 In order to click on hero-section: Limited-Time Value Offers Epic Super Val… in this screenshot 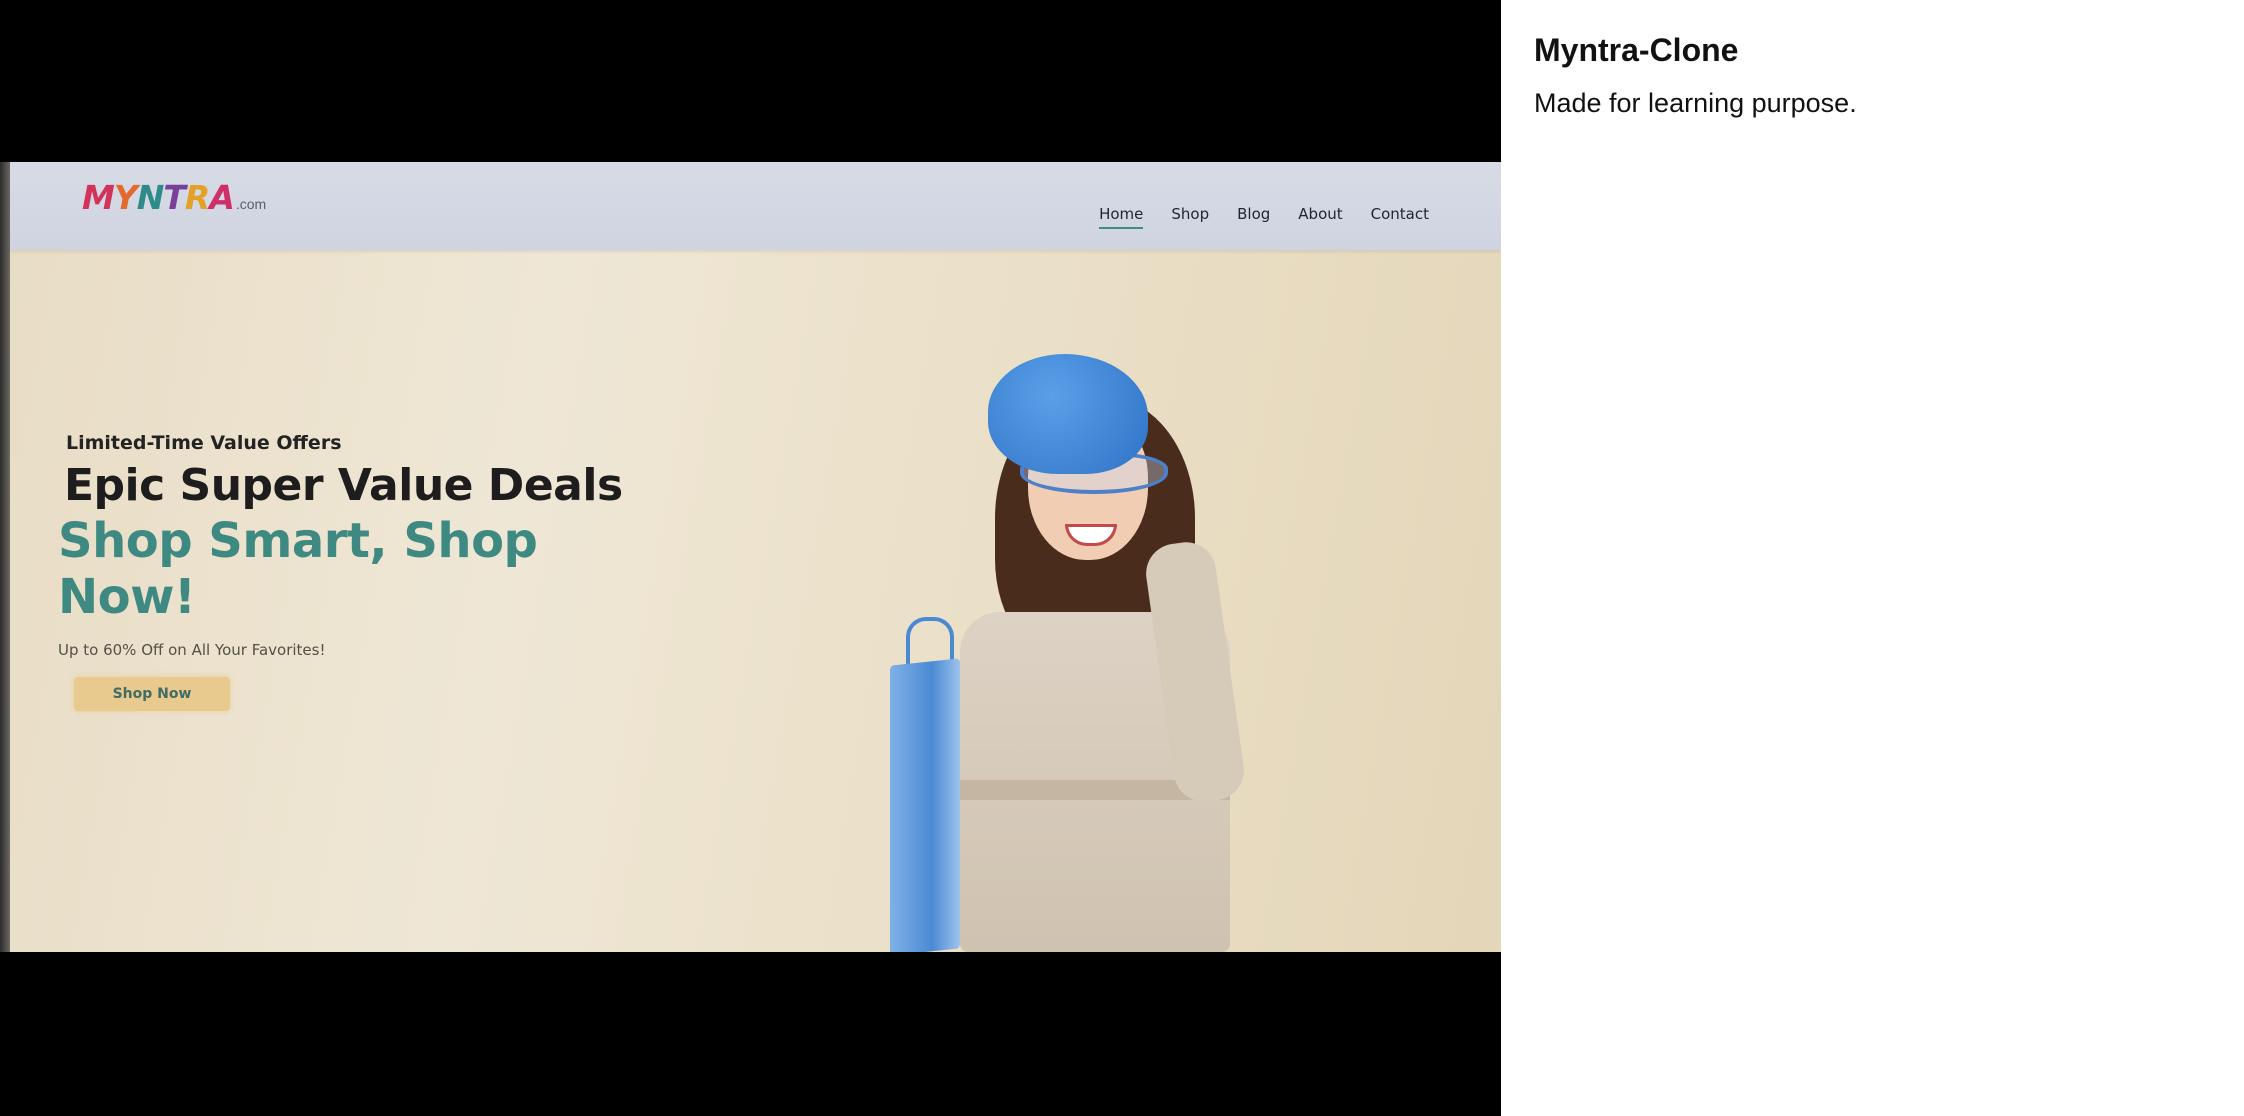, I will do `click(358, 571)`.